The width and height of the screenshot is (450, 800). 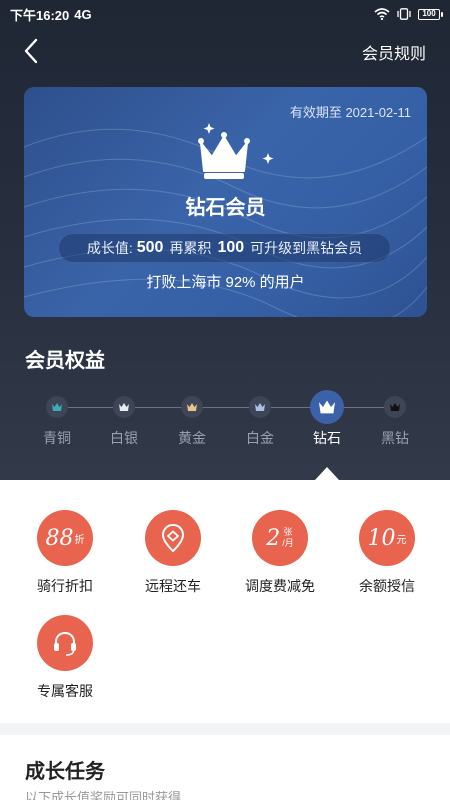 I want to click on status-network: 4G, so click(x=83, y=14).